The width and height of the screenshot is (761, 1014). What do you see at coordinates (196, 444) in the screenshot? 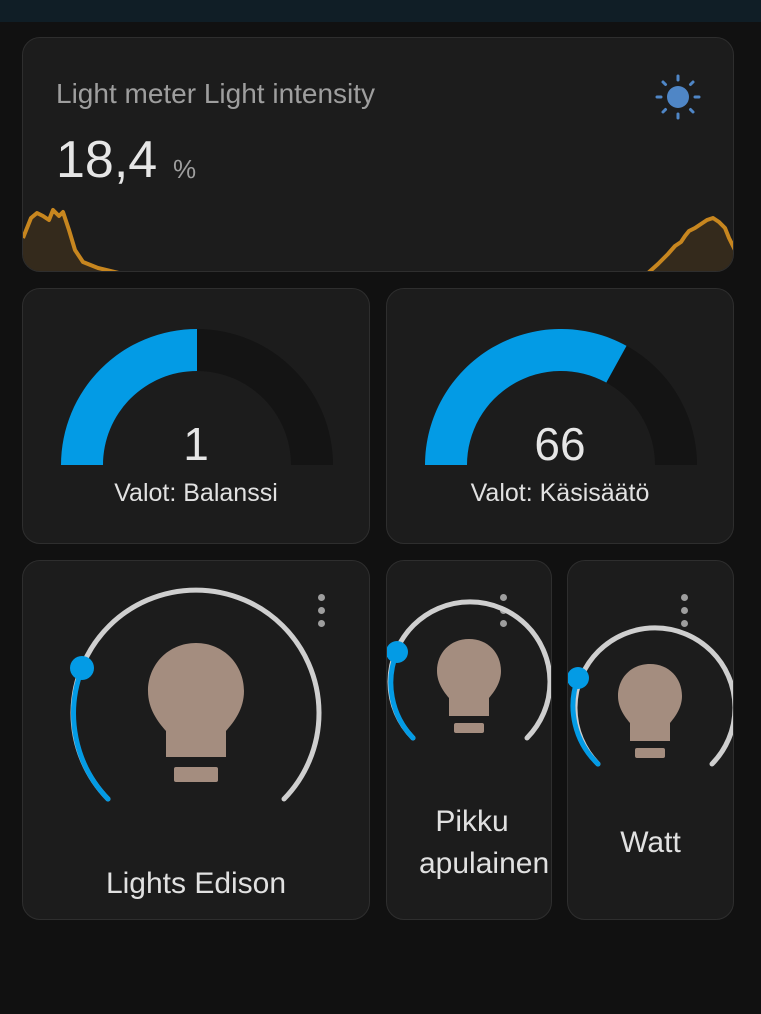
I see `gauge-value: 1` at bounding box center [196, 444].